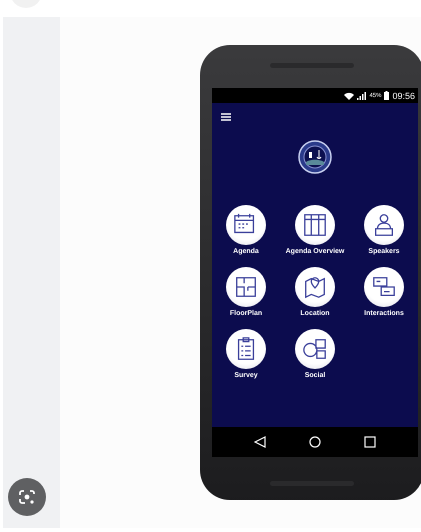 Image resolution: width=421 pixels, height=532 pixels. What do you see at coordinates (349, 96) in the screenshot?
I see `wifi-icon` at bounding box center [349, 96].